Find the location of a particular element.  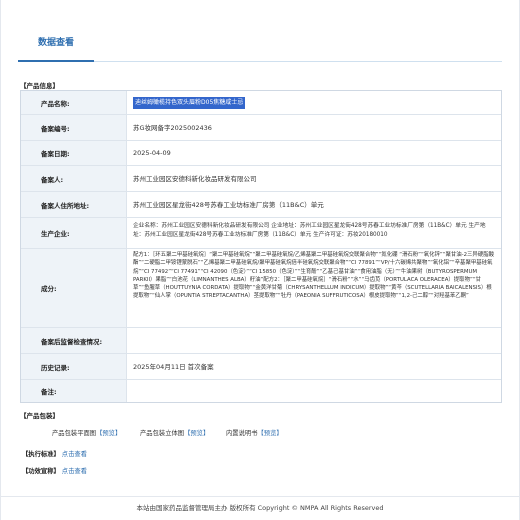

label-record-date: 备案日期: is located at coordinates (74, 153).